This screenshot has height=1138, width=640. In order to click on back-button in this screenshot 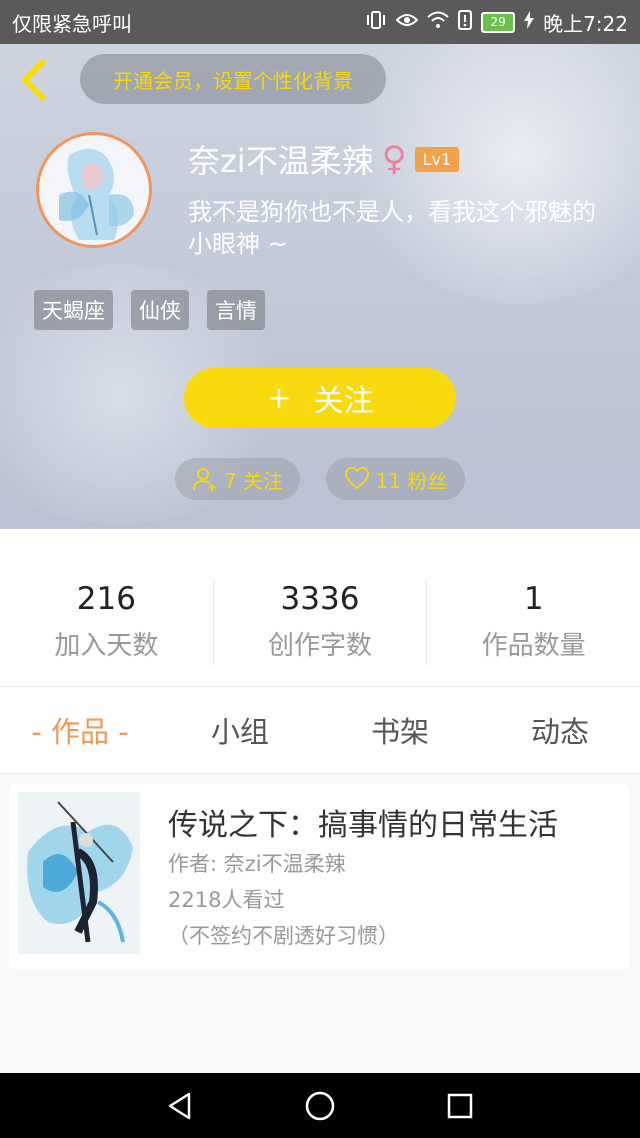, I will do `click(34, 80)`.